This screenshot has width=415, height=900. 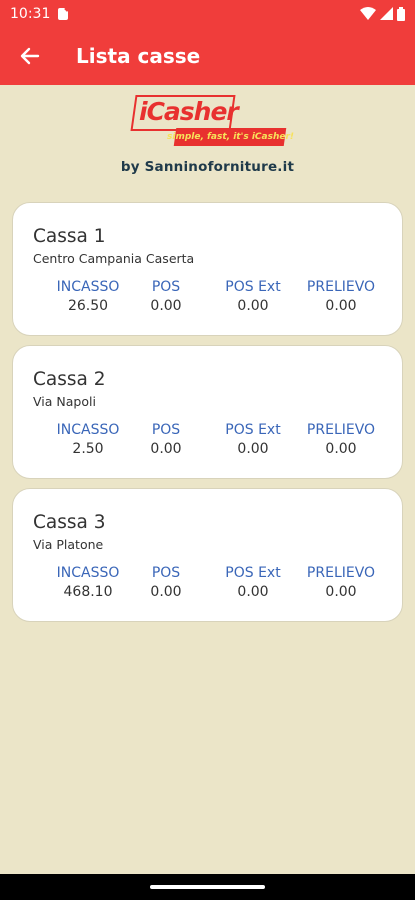 What do you see at coordinates (63, 13) in the screenshot?
I see `sd-card-icon` at bounding box center [63, 13].